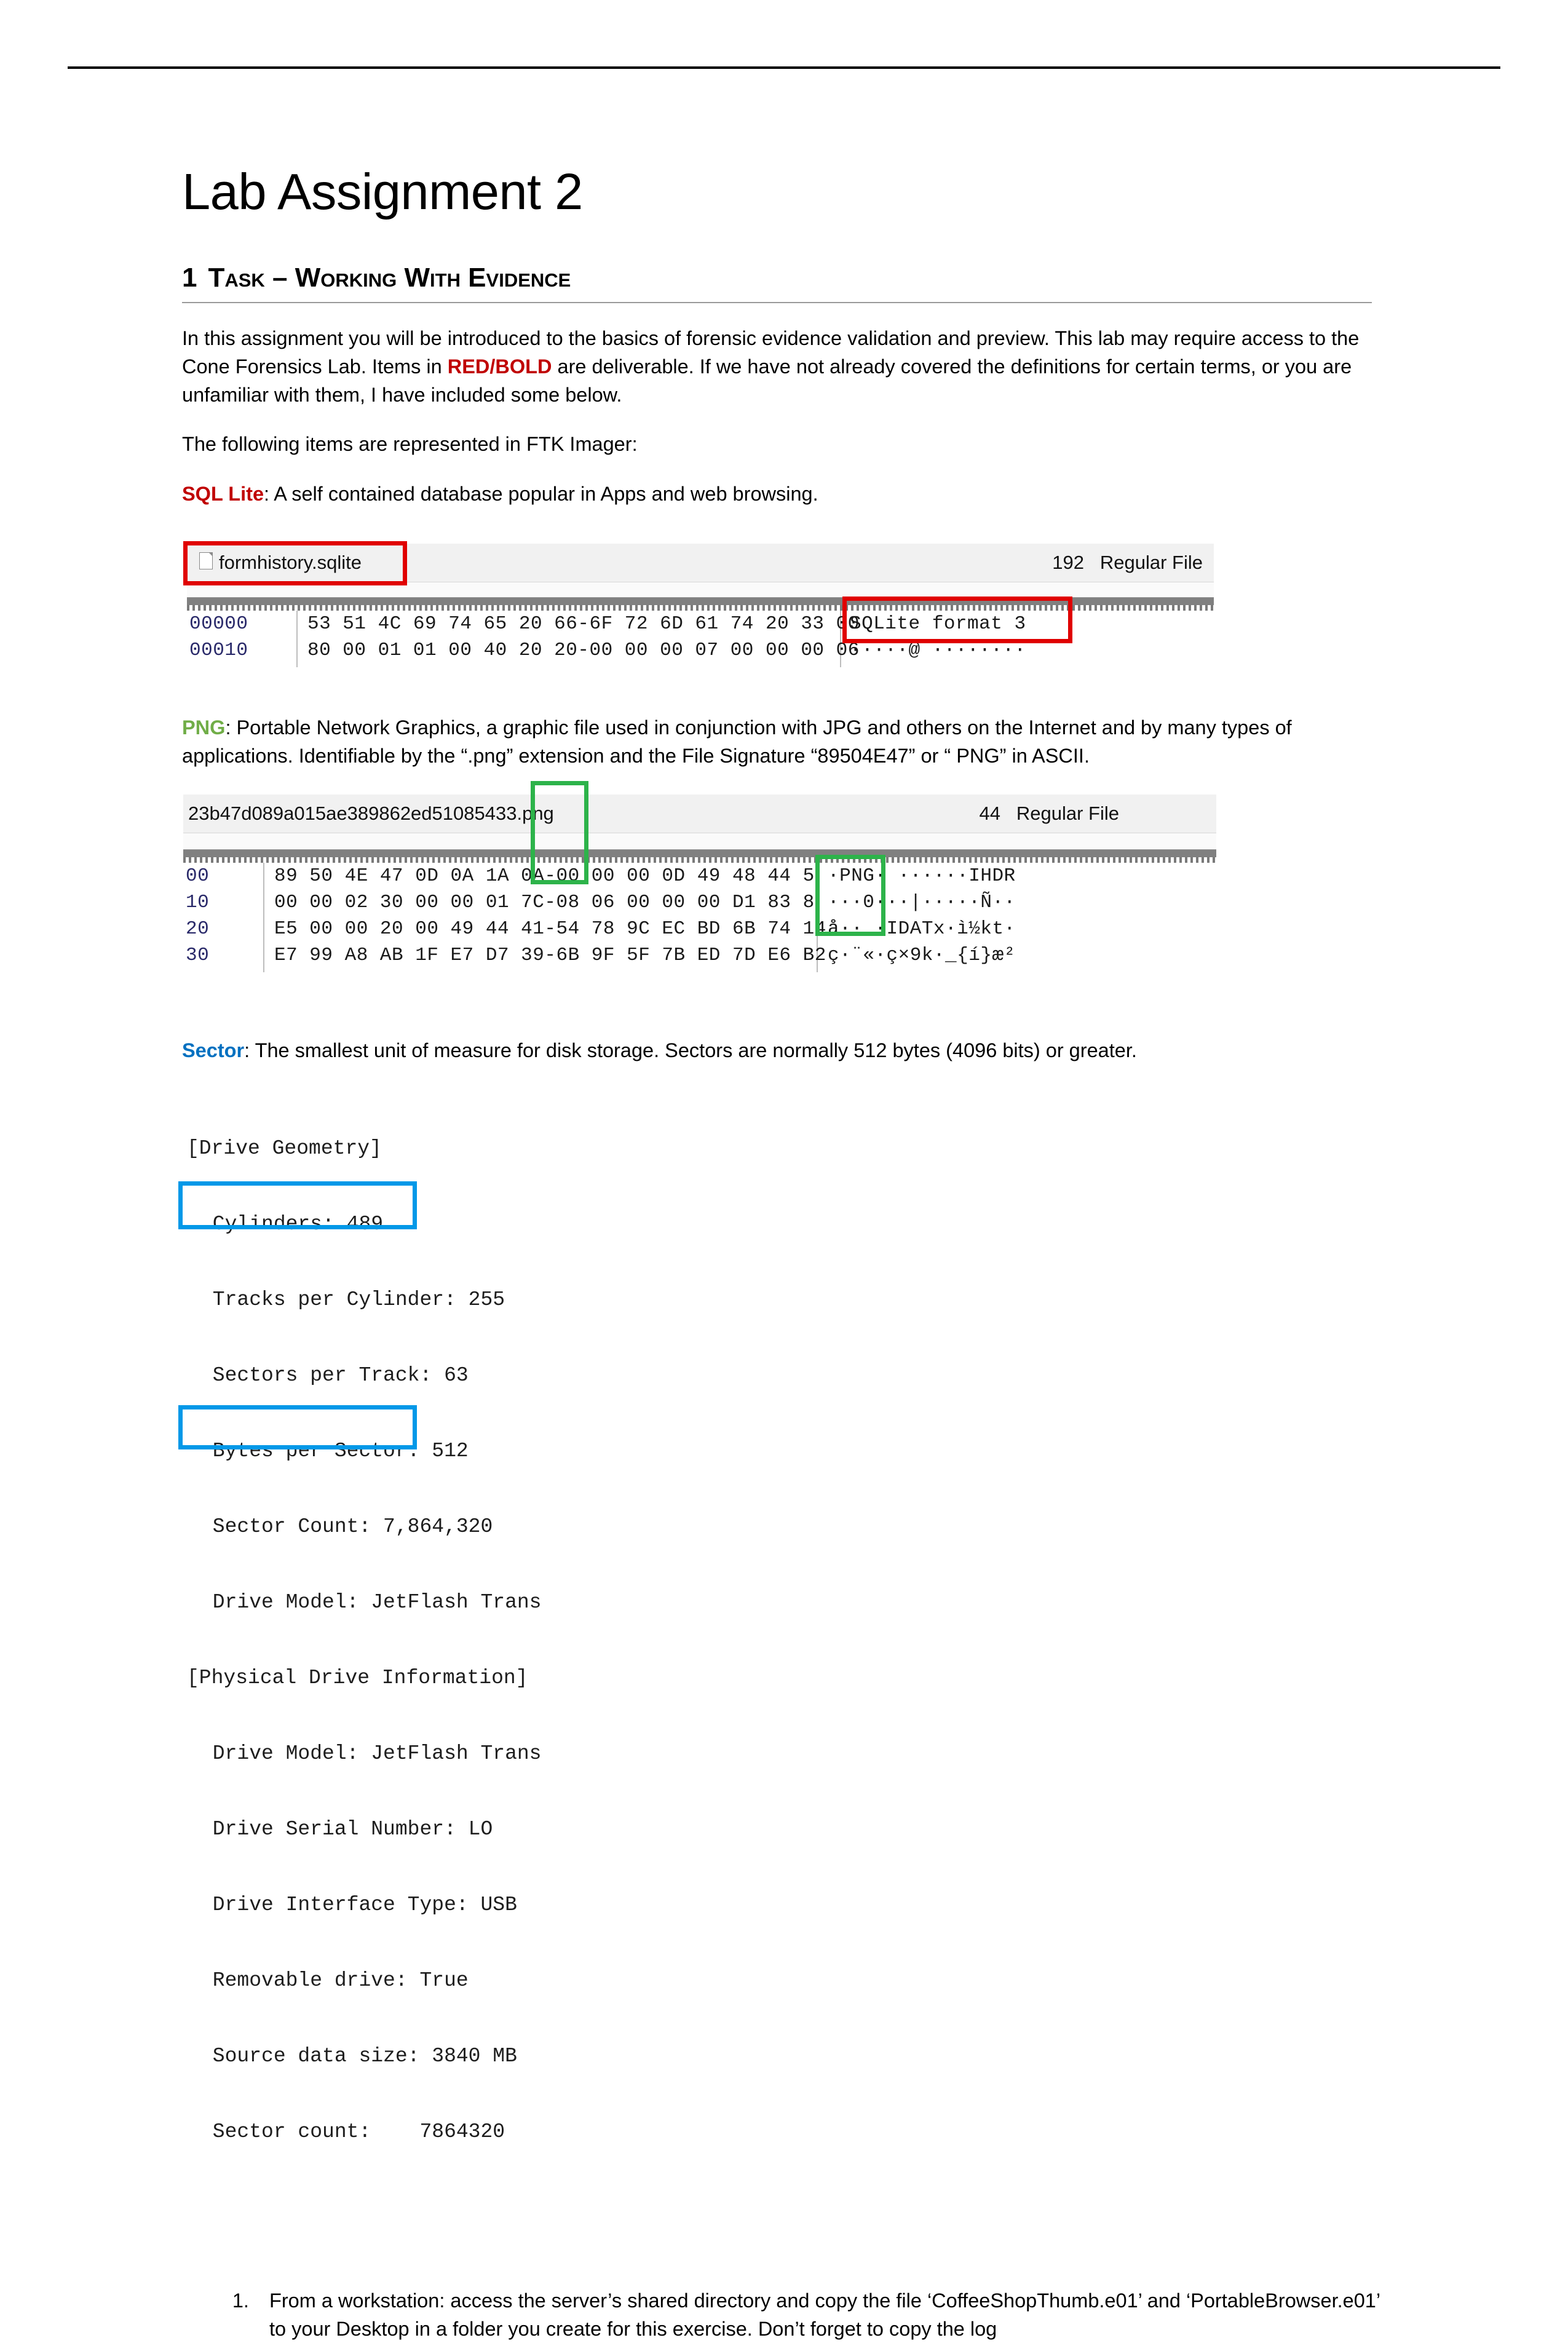 This screenshot has width=1568, height=2343. What do you see at coordinates (218, 624) in the screenshot?
I see `hex-offset: 00000` at bounding box center [218, 624].